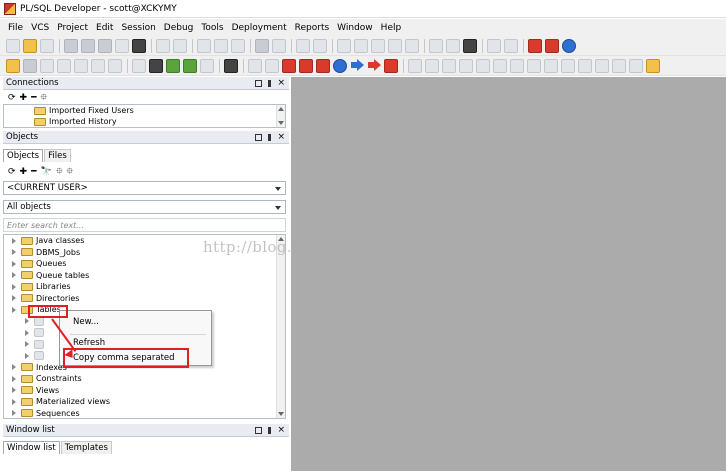 The width and height of the screenshot is (726, 471). What do you see at coordinates (179, 28) in the screenshot?
I see `menu-debug: Debug` at bounding box center [179, 28].